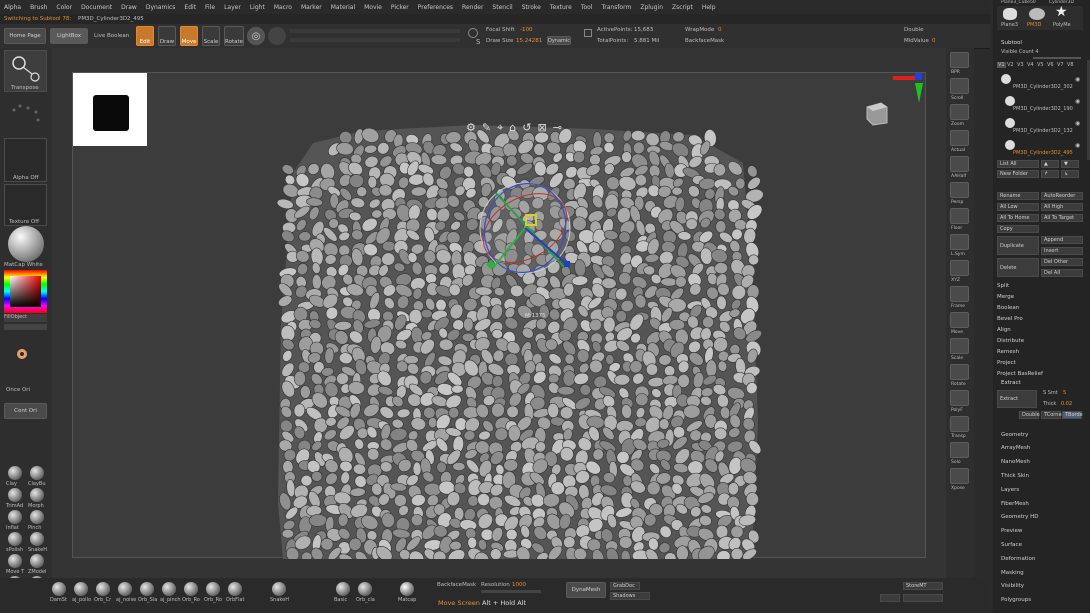 Image resolution: width=1090 pixels, height=613 pixels. I want to click on version-v6-button: V6, so click(1050, 65).